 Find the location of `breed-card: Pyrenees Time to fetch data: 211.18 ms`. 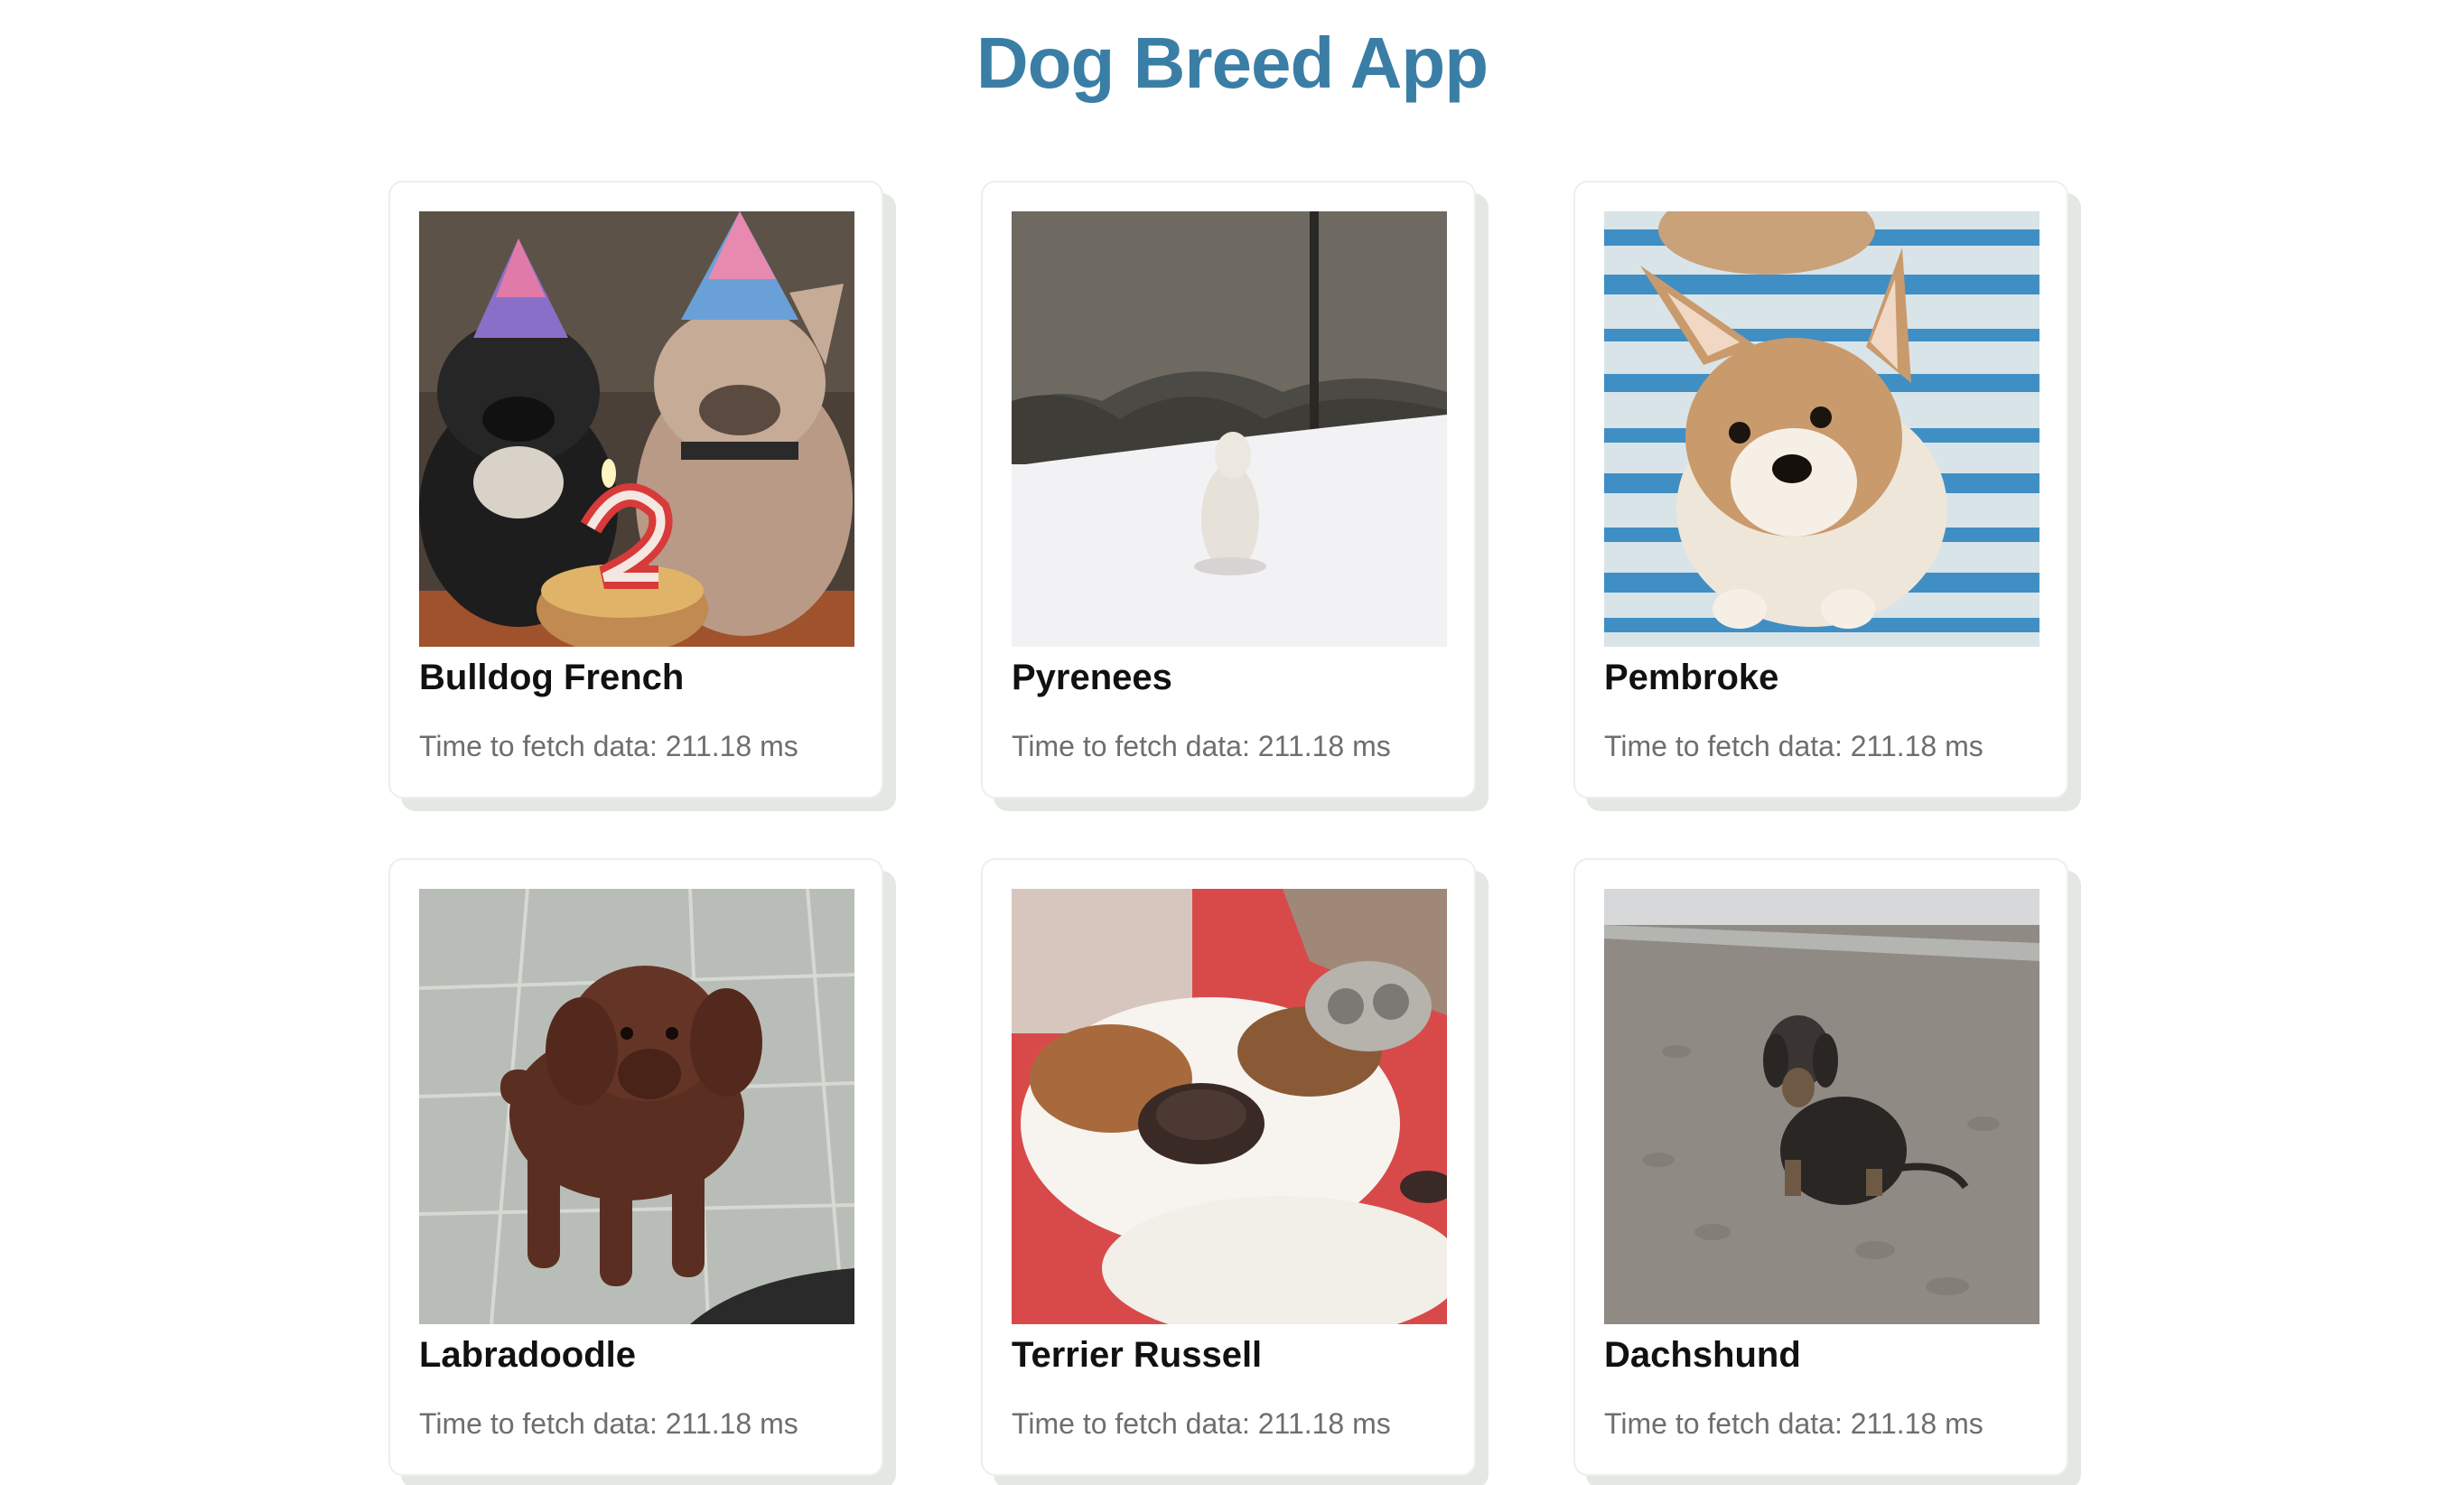

breed-card: Pyrenees Time to fetch data: 211.18 ms is located at coordinates (1228, 490).